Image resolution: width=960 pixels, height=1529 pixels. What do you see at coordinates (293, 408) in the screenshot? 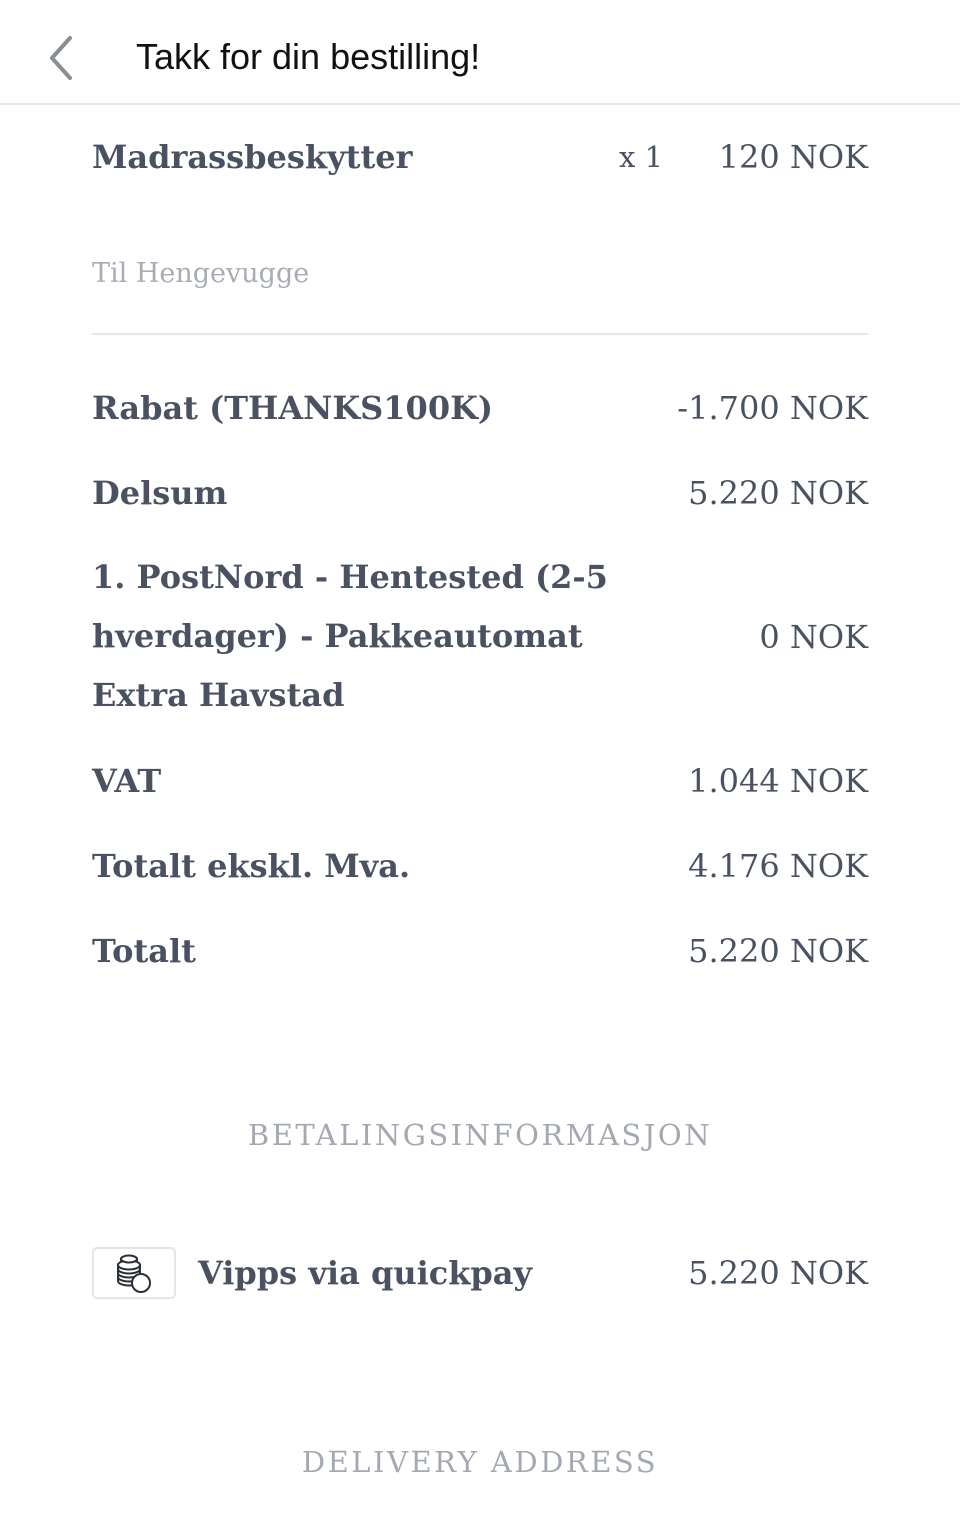
I see `discount-label: Rabat (THANKS100K)` at bounding box center [293, 408].